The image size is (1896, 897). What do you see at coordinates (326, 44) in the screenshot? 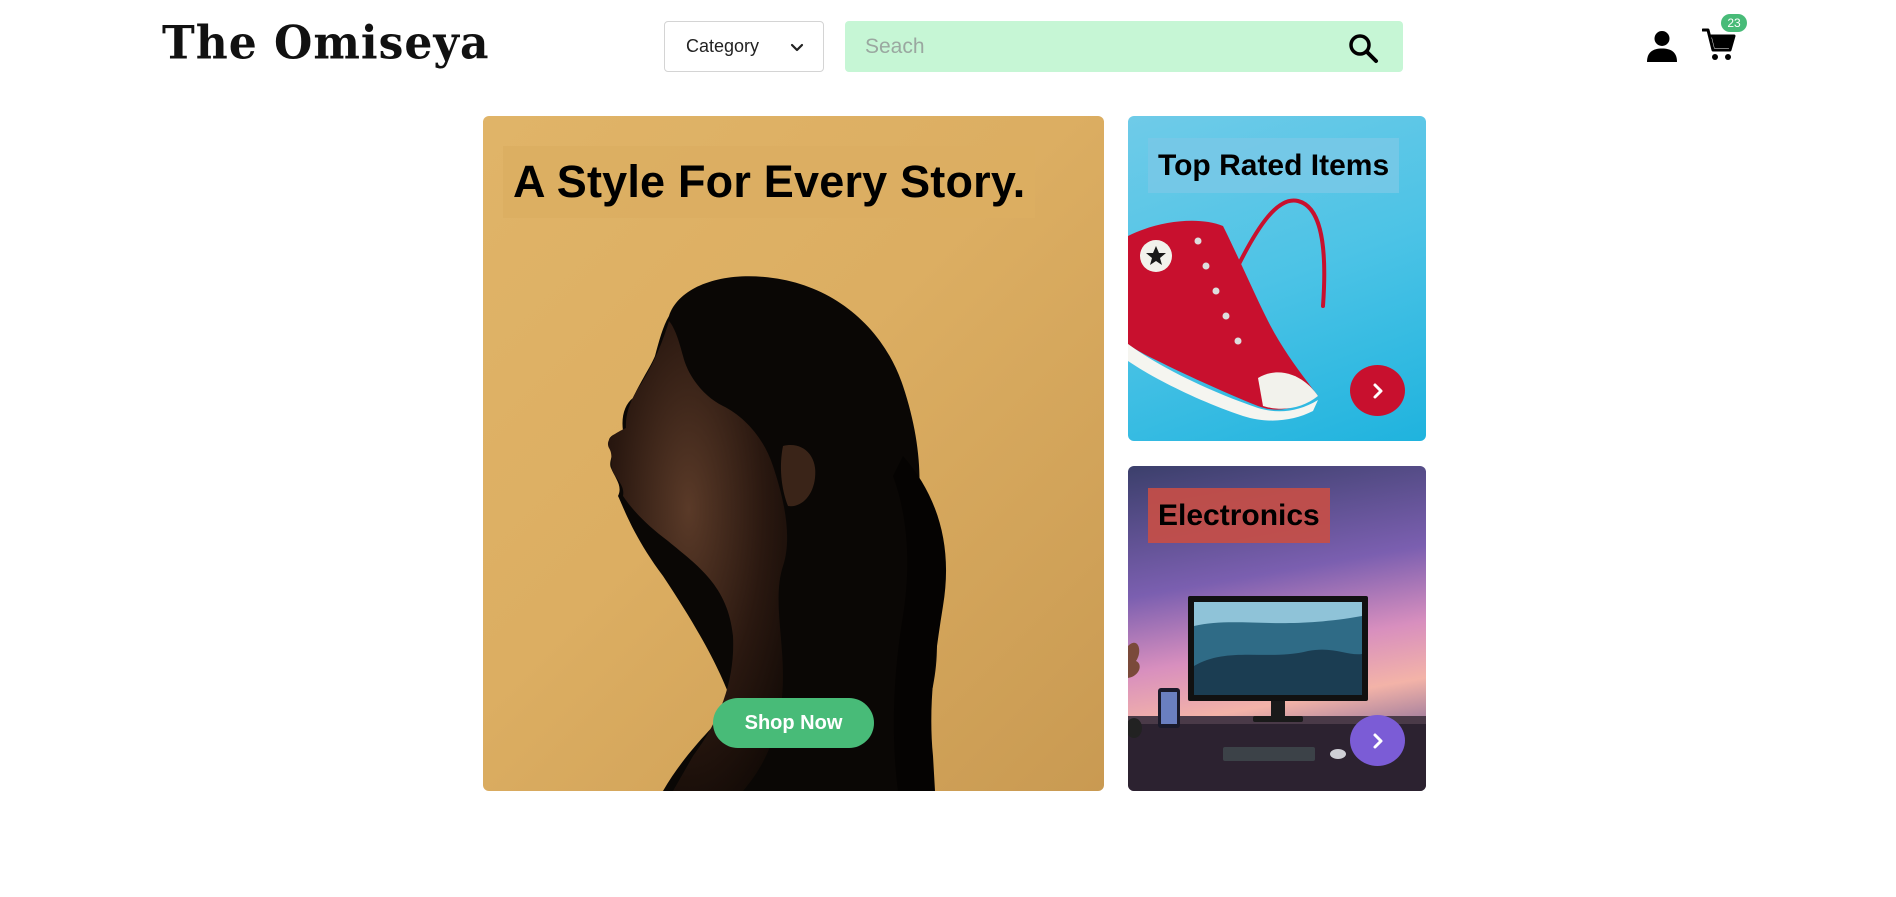
I see `site-logo: The Omiseya` at bounding box center [326, 44].